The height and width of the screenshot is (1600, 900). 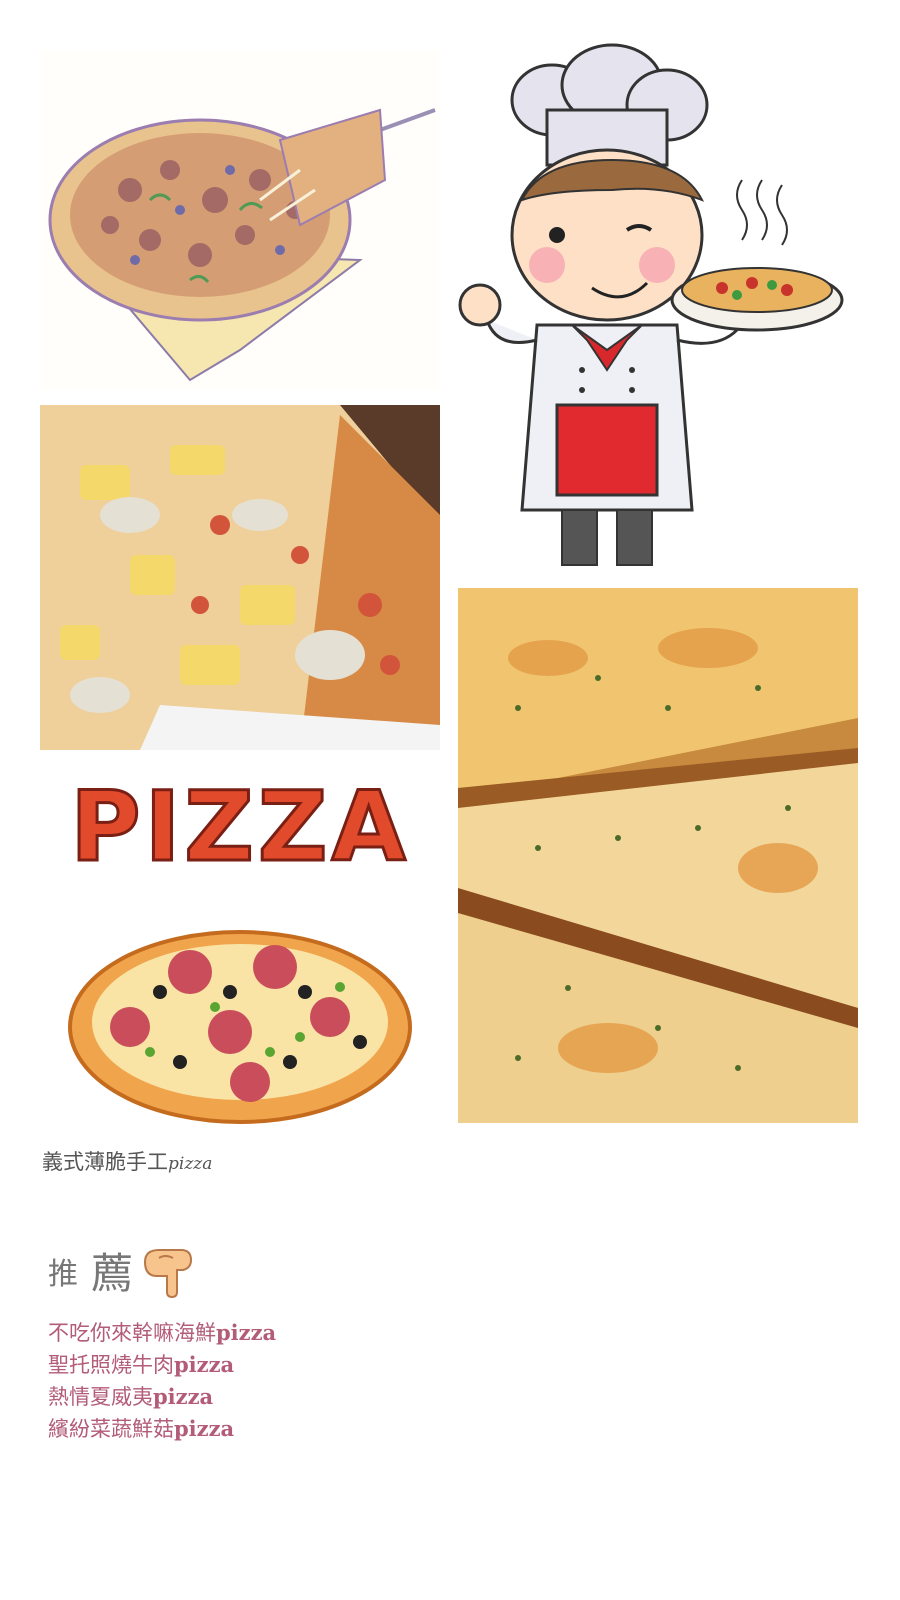 I want to click on caption: 義式薄脆手工pizza, so click(x=127, y=1161).